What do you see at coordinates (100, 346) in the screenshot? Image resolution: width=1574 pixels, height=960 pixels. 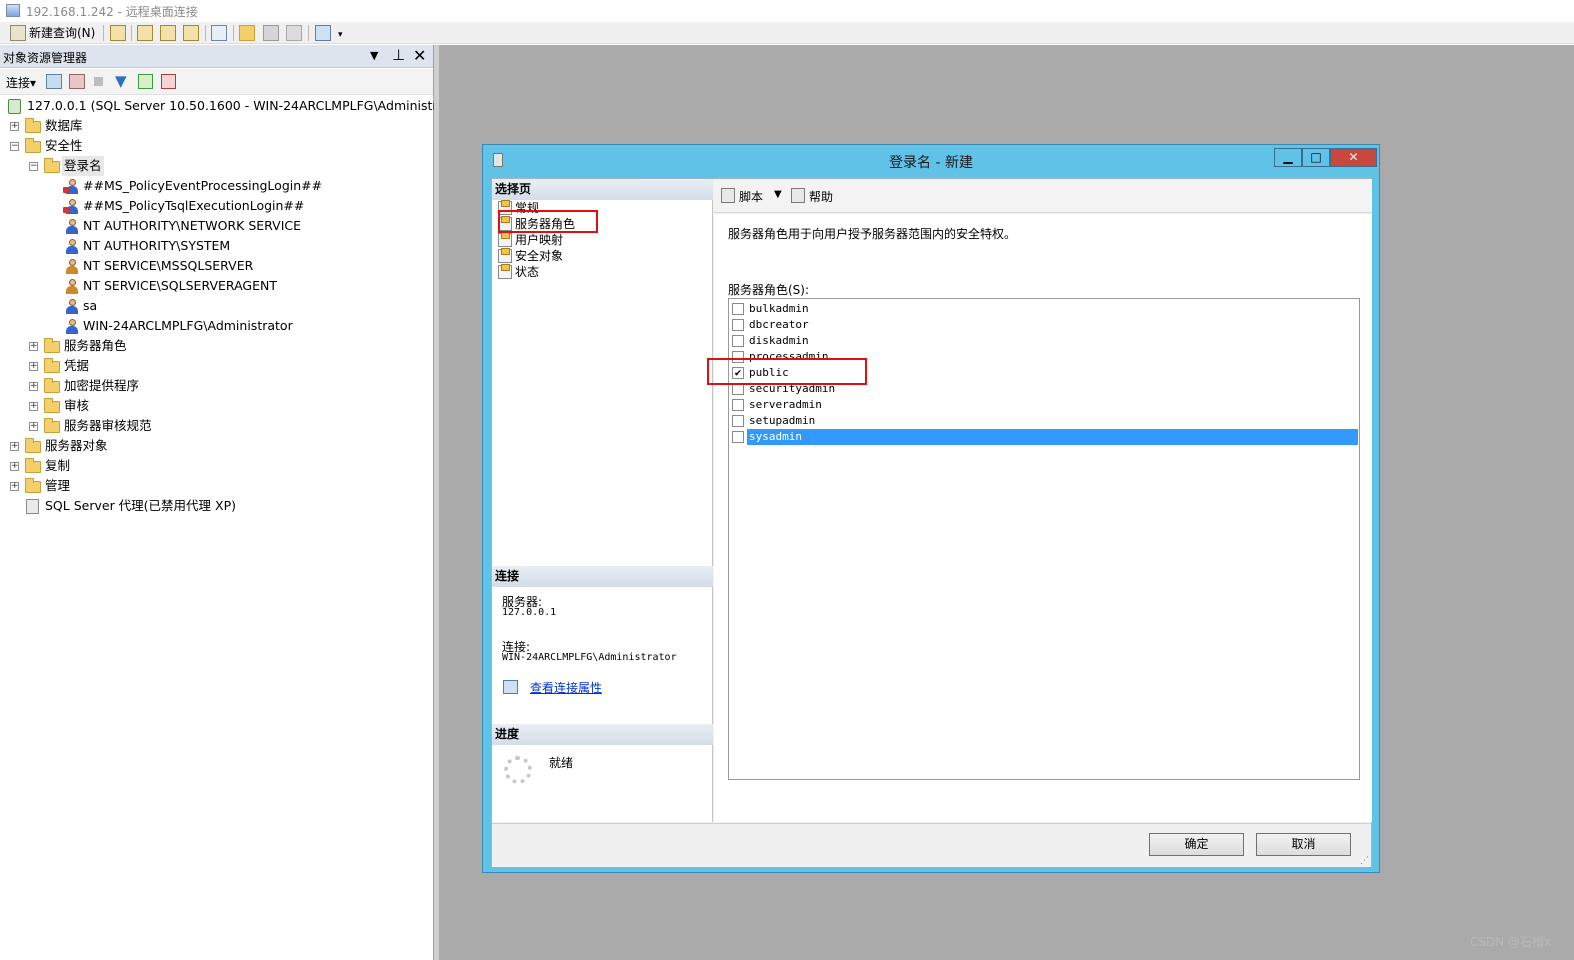 I see `tree-node-server-roles: + 服务器角色` at bounding box center [100, 346].